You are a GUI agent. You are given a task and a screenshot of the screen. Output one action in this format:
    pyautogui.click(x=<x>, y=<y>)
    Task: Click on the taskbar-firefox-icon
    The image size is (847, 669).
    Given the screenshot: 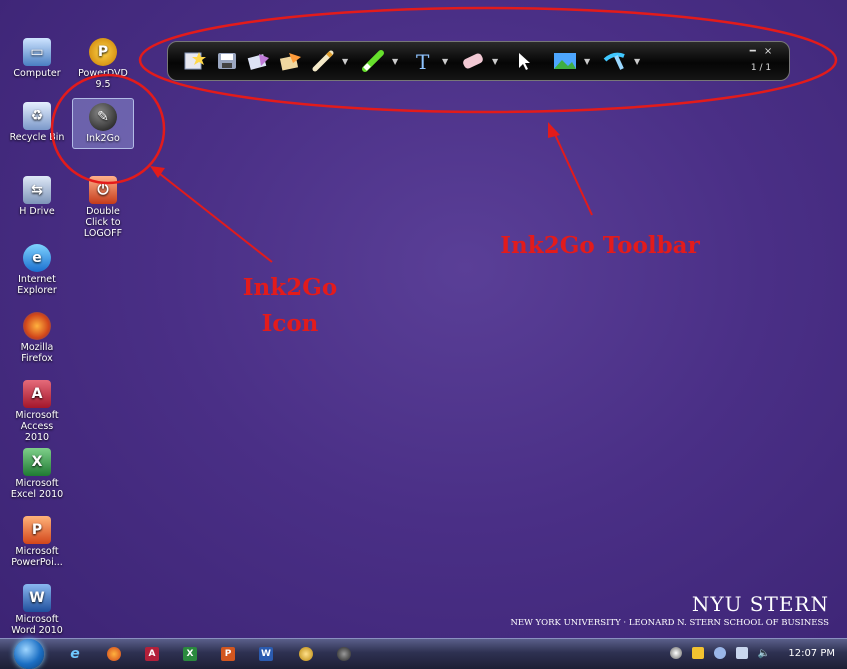 What is the action you would take?
    pyautogui.click(x=114, y=654)
    